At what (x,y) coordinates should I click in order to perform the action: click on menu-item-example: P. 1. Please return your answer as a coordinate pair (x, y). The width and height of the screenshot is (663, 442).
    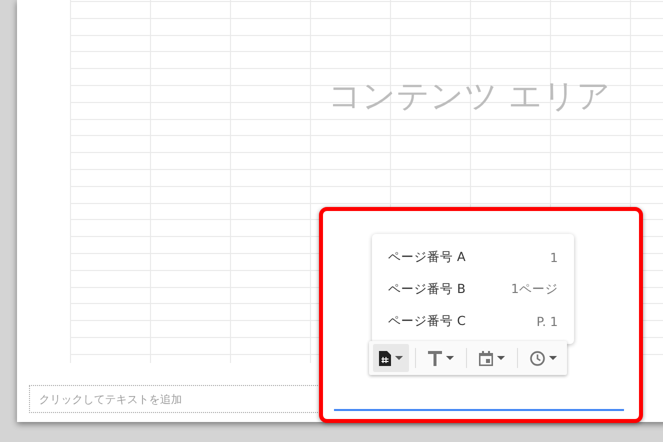
    Looking at the image, I should click on (547, 321).